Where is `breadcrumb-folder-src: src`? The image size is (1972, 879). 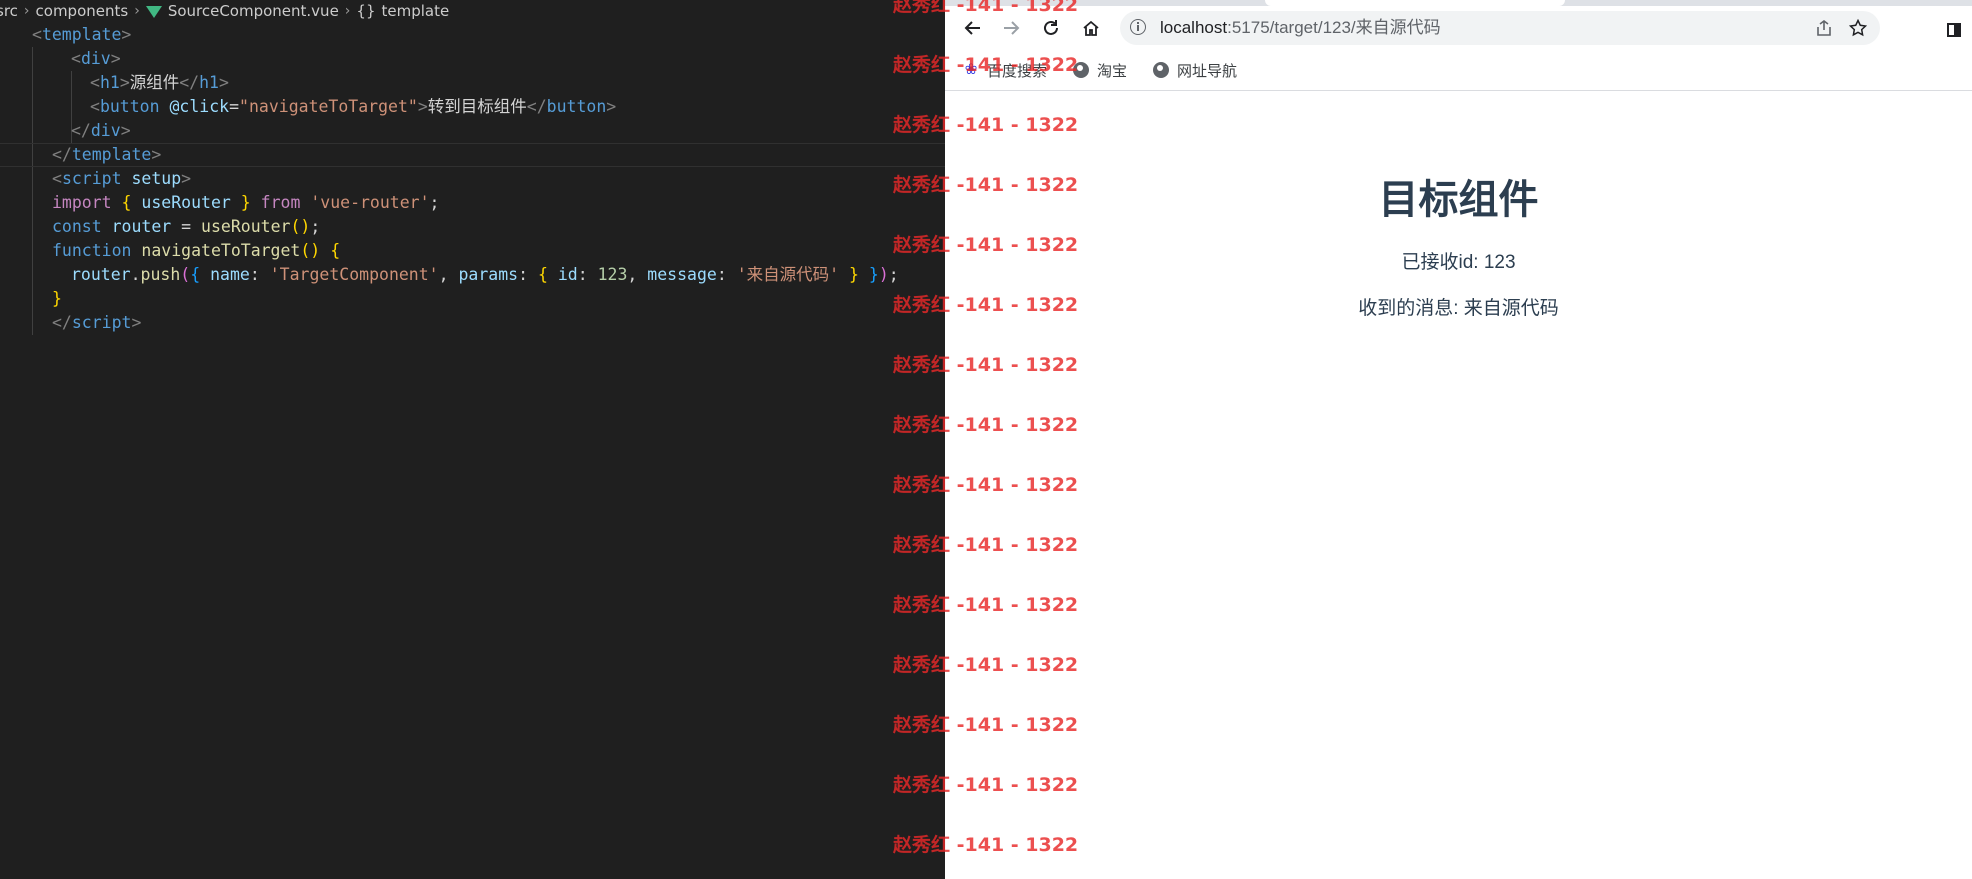 breadcrumb-folder-src: src is located at coordinates (9, 11).